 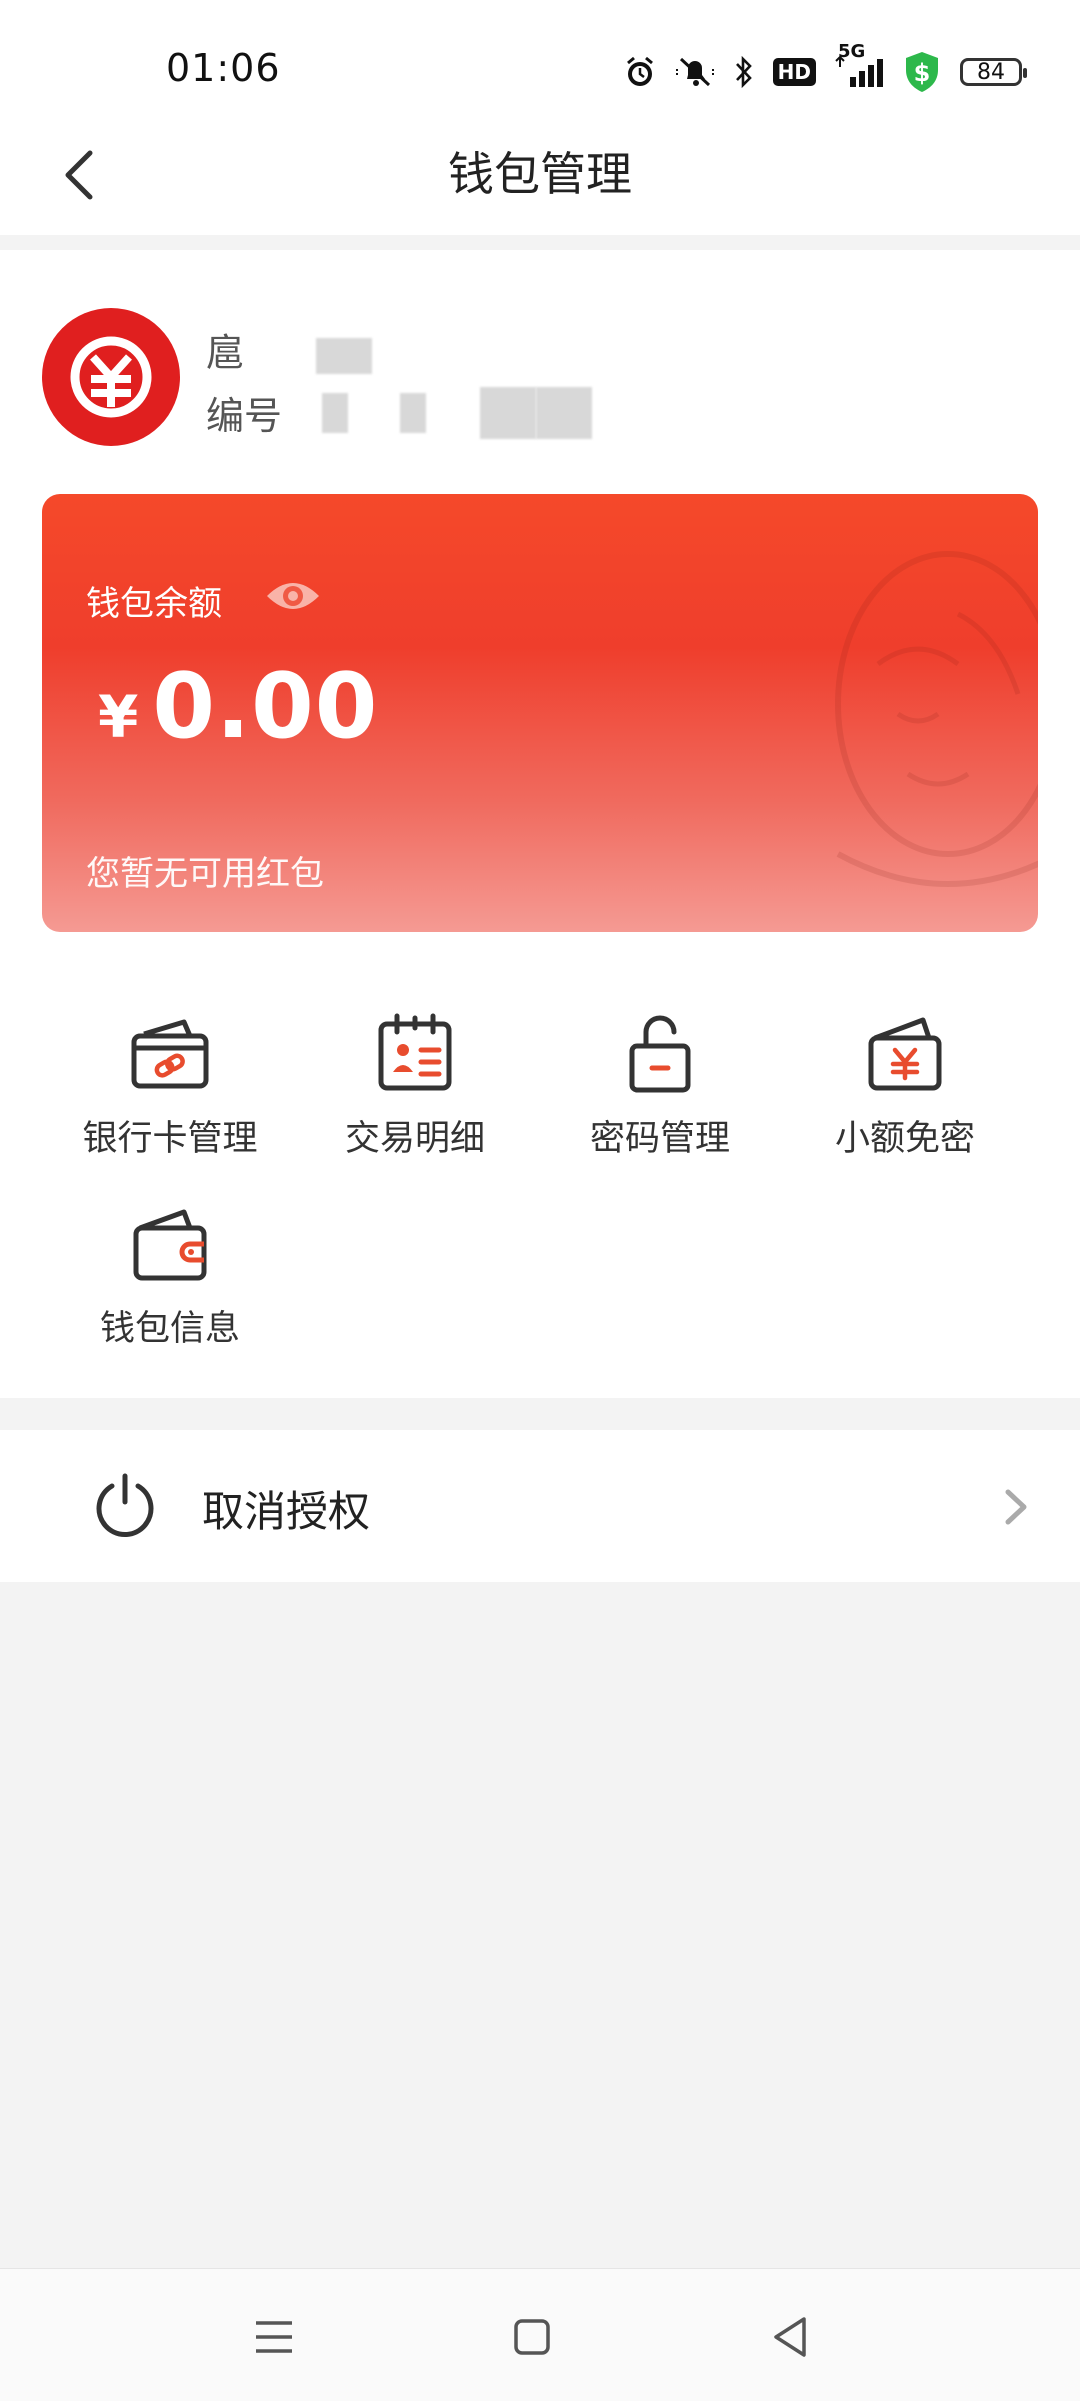 I want to click on digital-yuan-icon, so click(x=111, y=377).